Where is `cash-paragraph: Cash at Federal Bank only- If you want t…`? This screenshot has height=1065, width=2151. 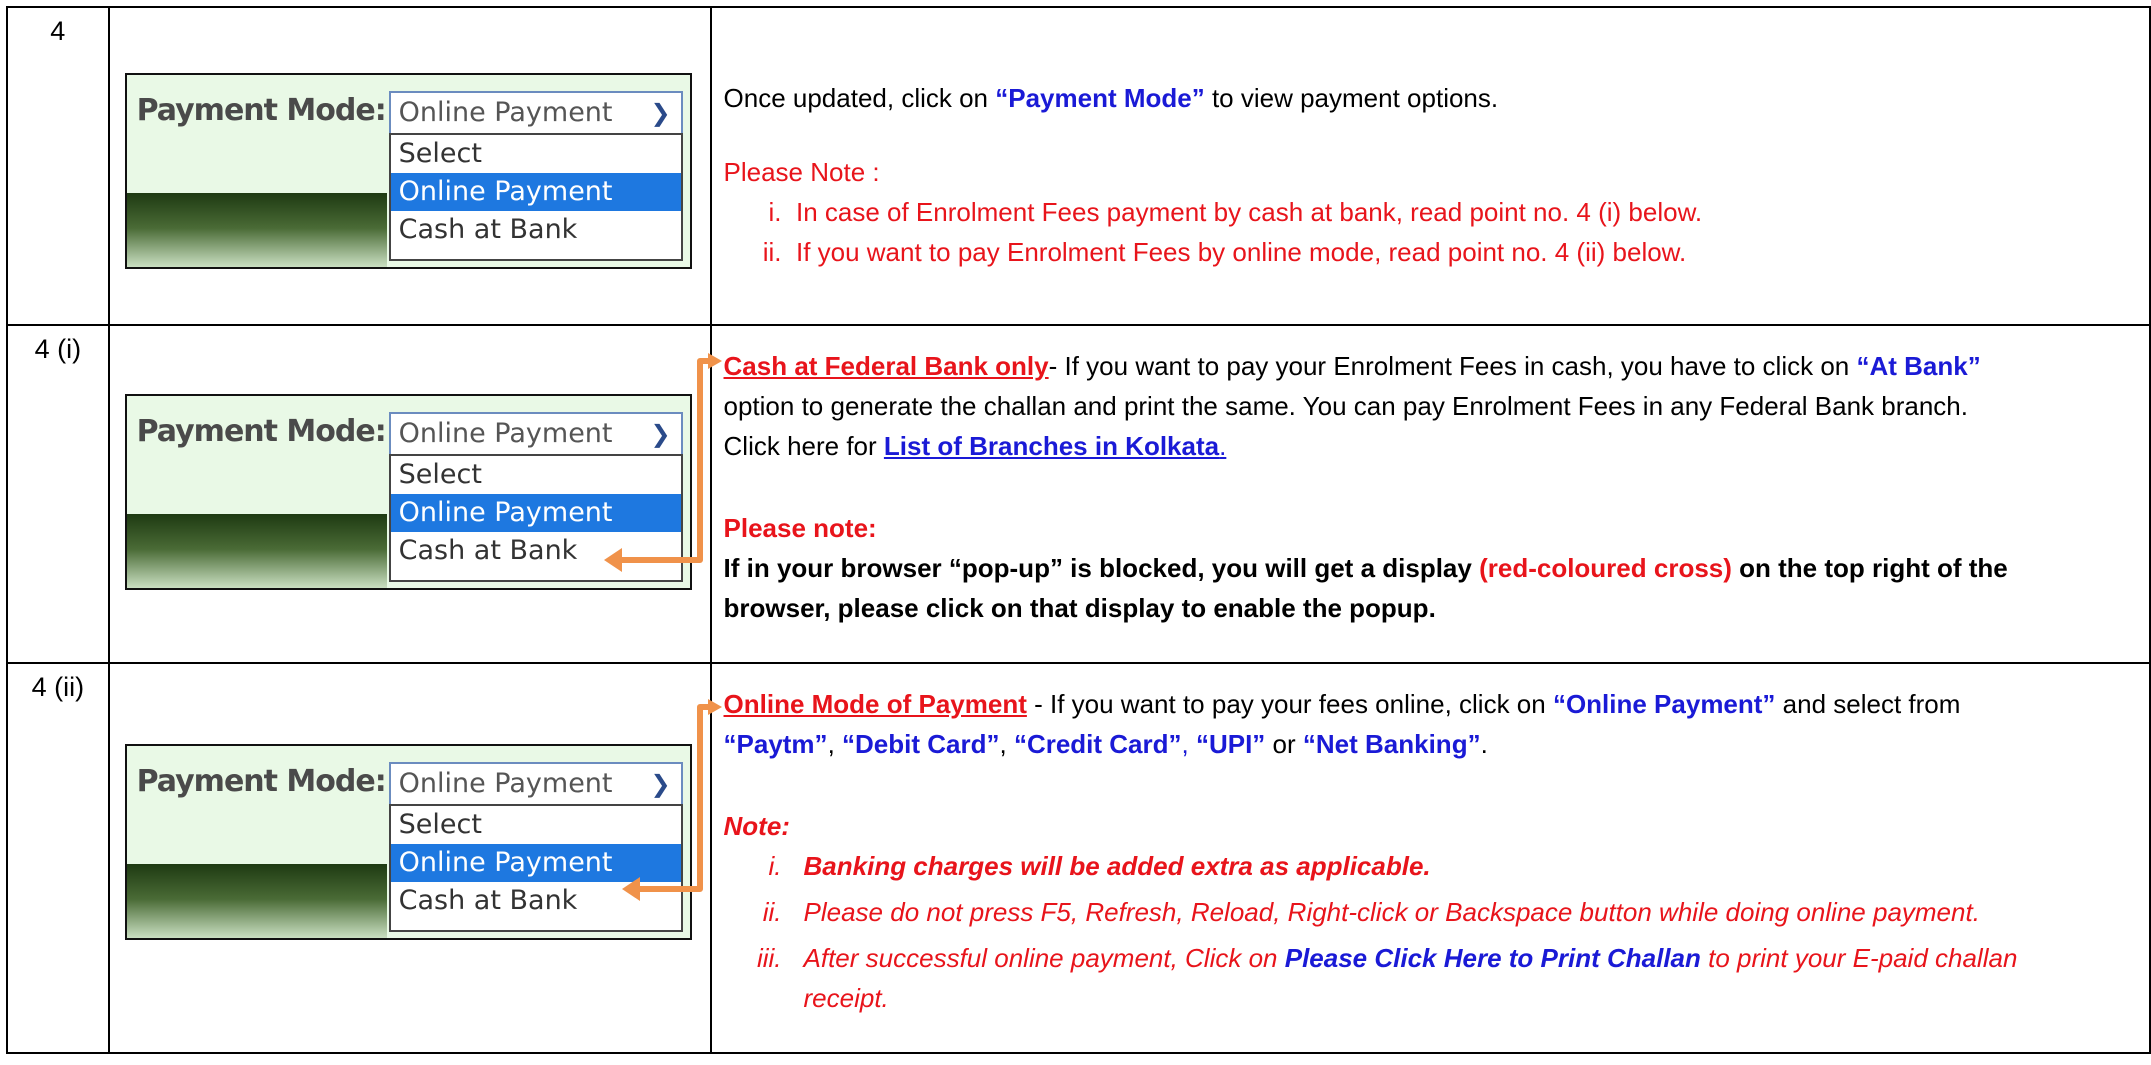
cash-paragraph: Cash at Federal Bank only- If you want t… is located at coordinates (1352, 366).